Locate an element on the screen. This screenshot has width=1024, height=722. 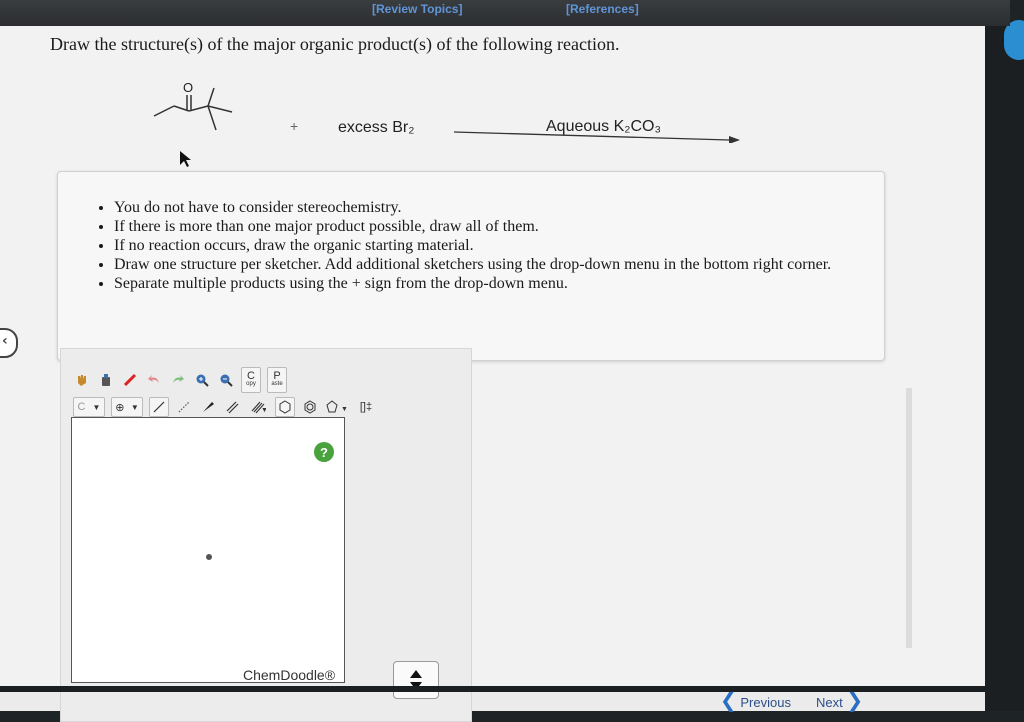
references-link: [References] is located at coordinates (602, 9).